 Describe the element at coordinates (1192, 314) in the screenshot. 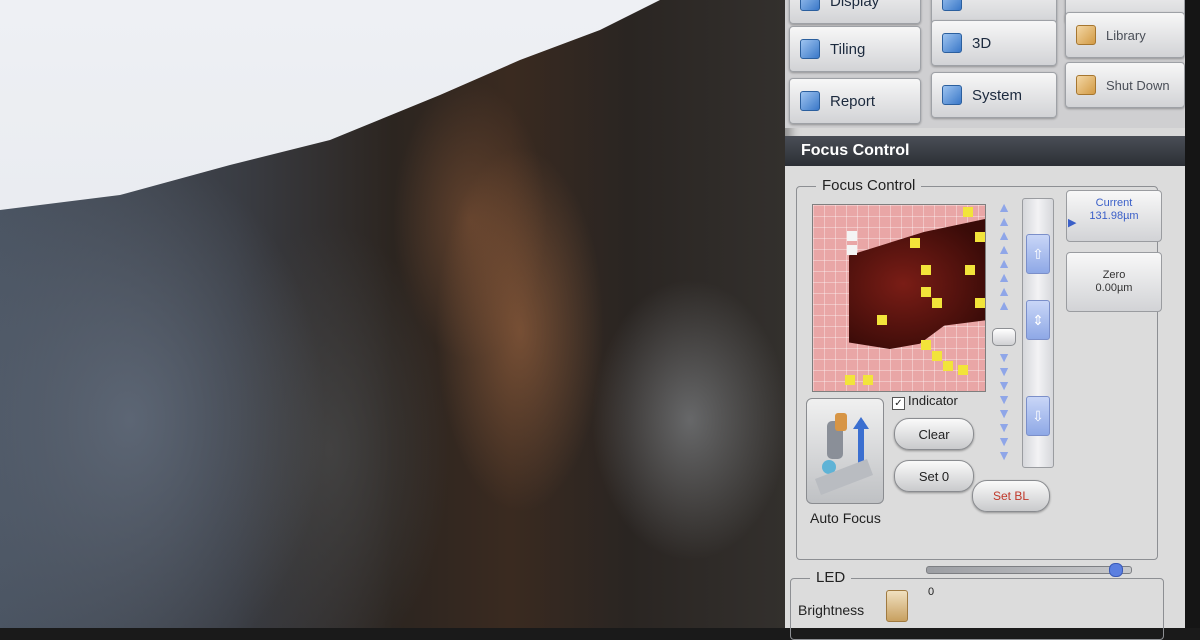

I see `monitor-bezel` at that location.